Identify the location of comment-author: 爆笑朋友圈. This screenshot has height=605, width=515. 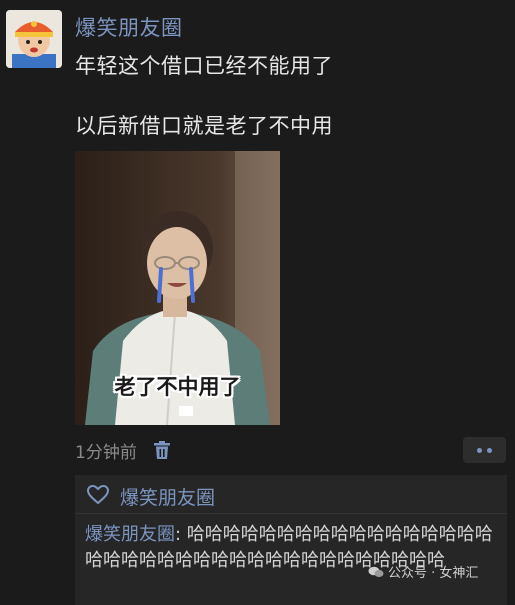
(130, 534).